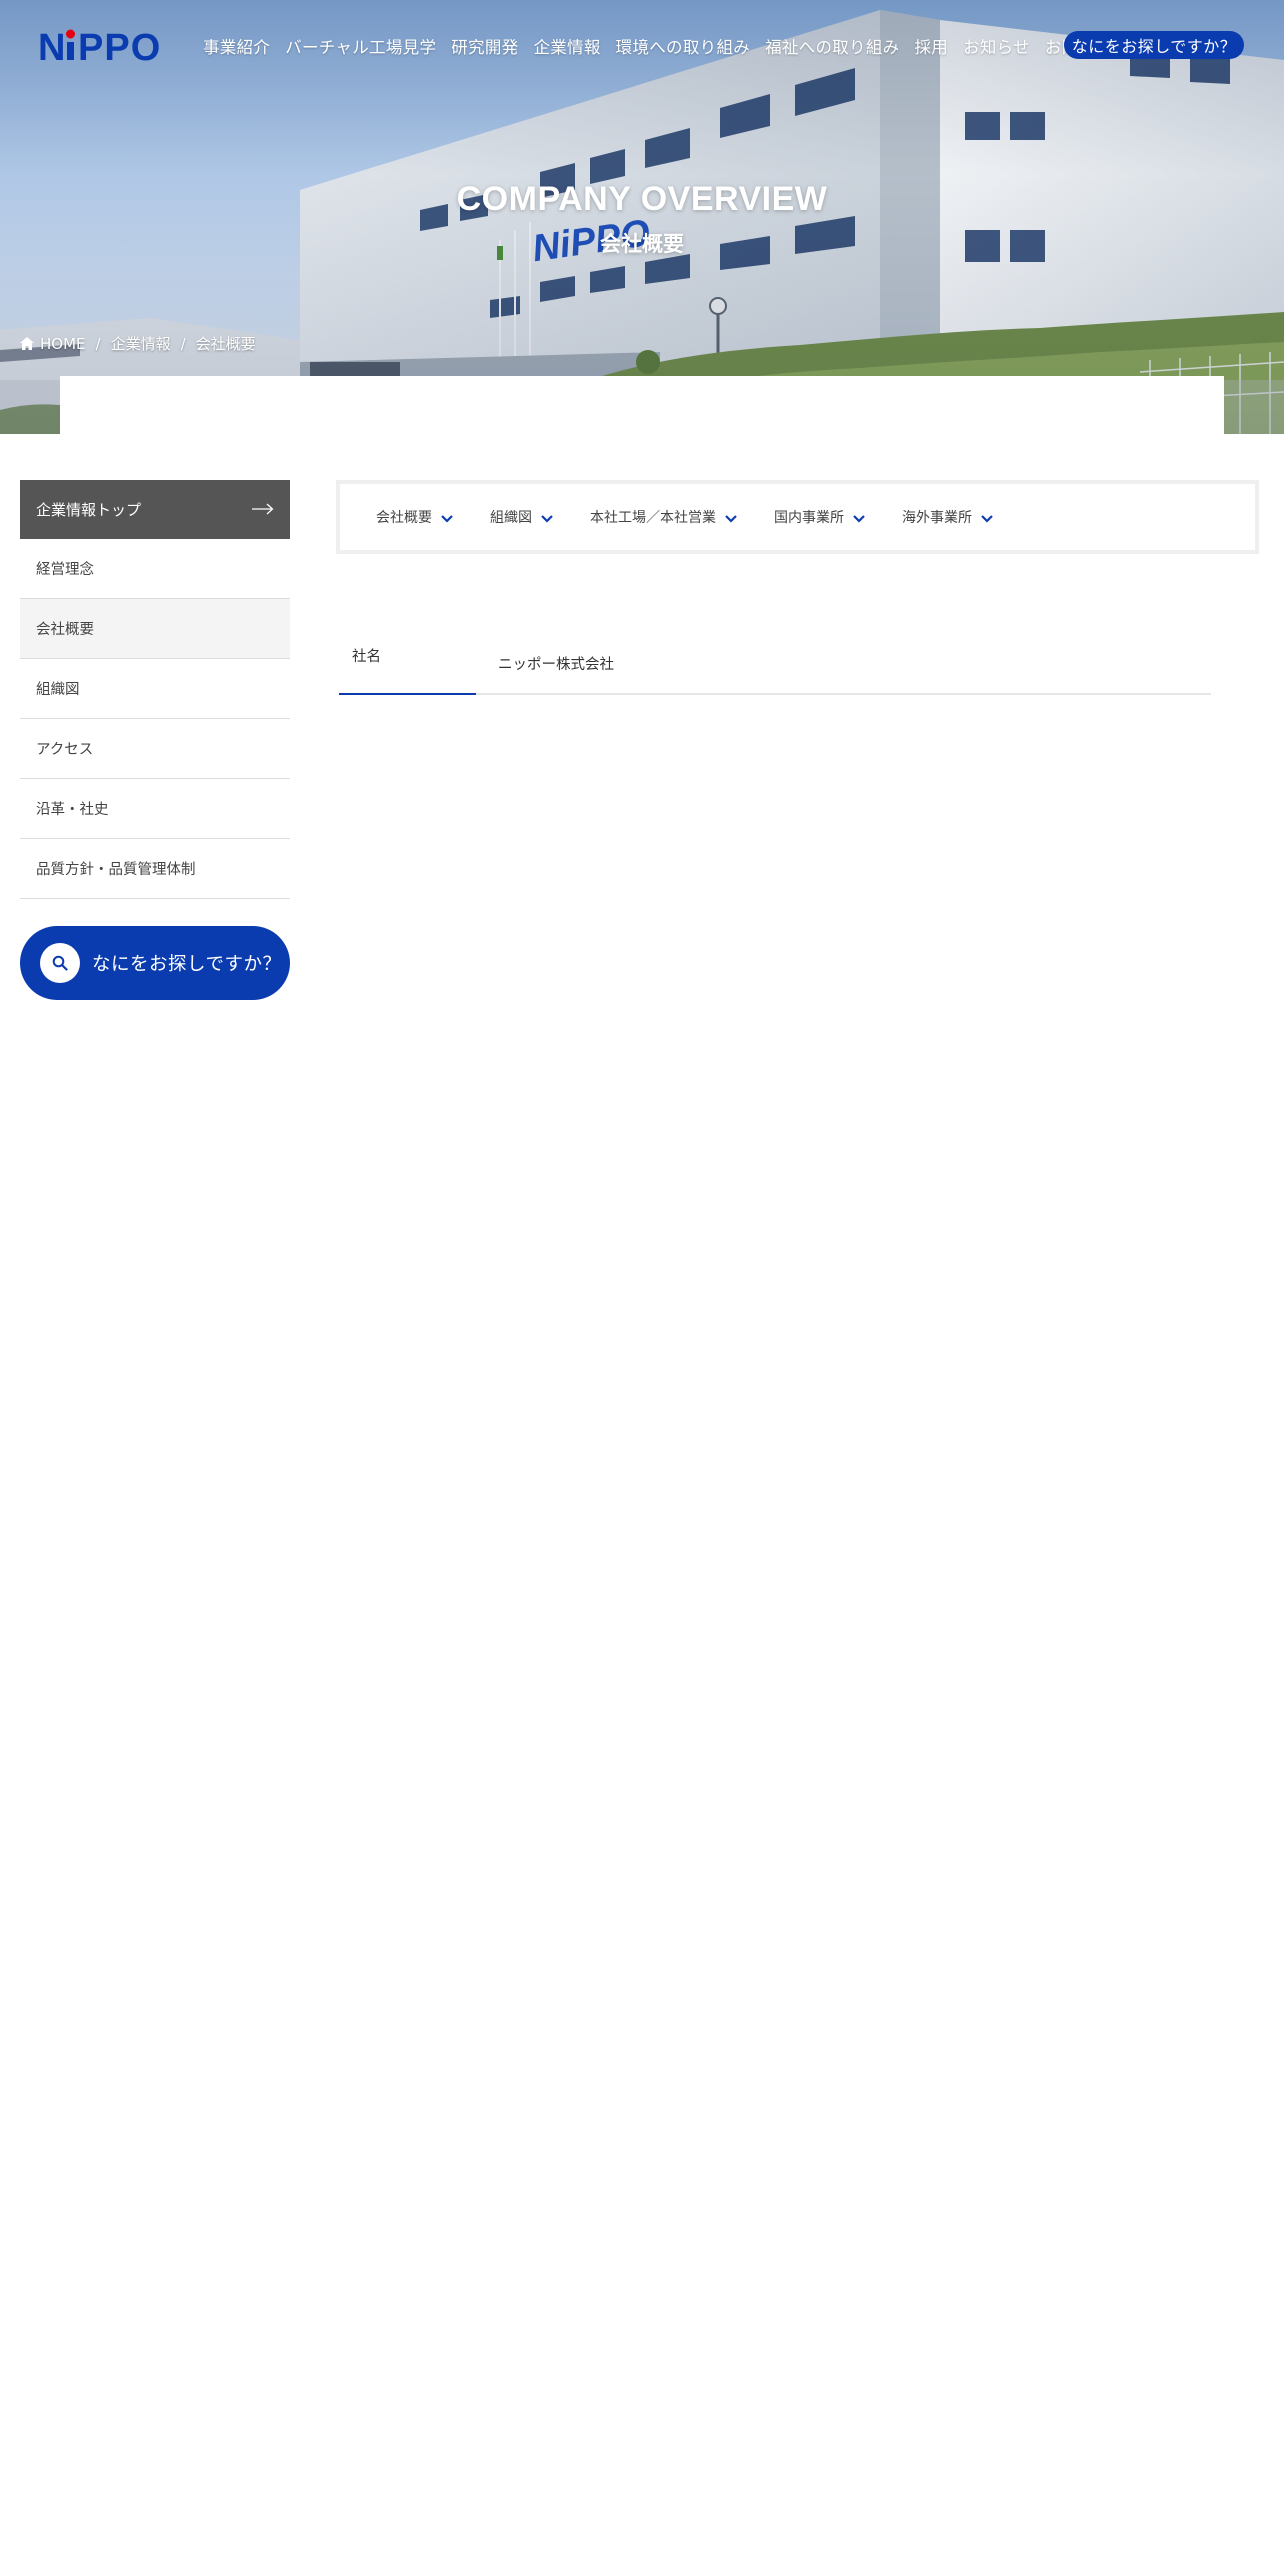  Describe the element at coordinates (65, 630) in the screenshot. I see `sidebar-item-label: 会社概要` at that location.